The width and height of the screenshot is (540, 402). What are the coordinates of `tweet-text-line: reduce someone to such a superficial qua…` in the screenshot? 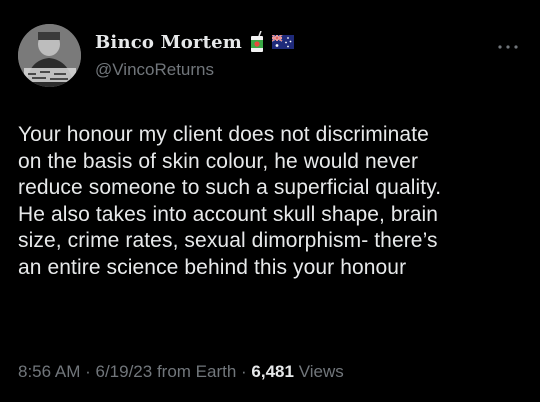 It's located at (230, 188).